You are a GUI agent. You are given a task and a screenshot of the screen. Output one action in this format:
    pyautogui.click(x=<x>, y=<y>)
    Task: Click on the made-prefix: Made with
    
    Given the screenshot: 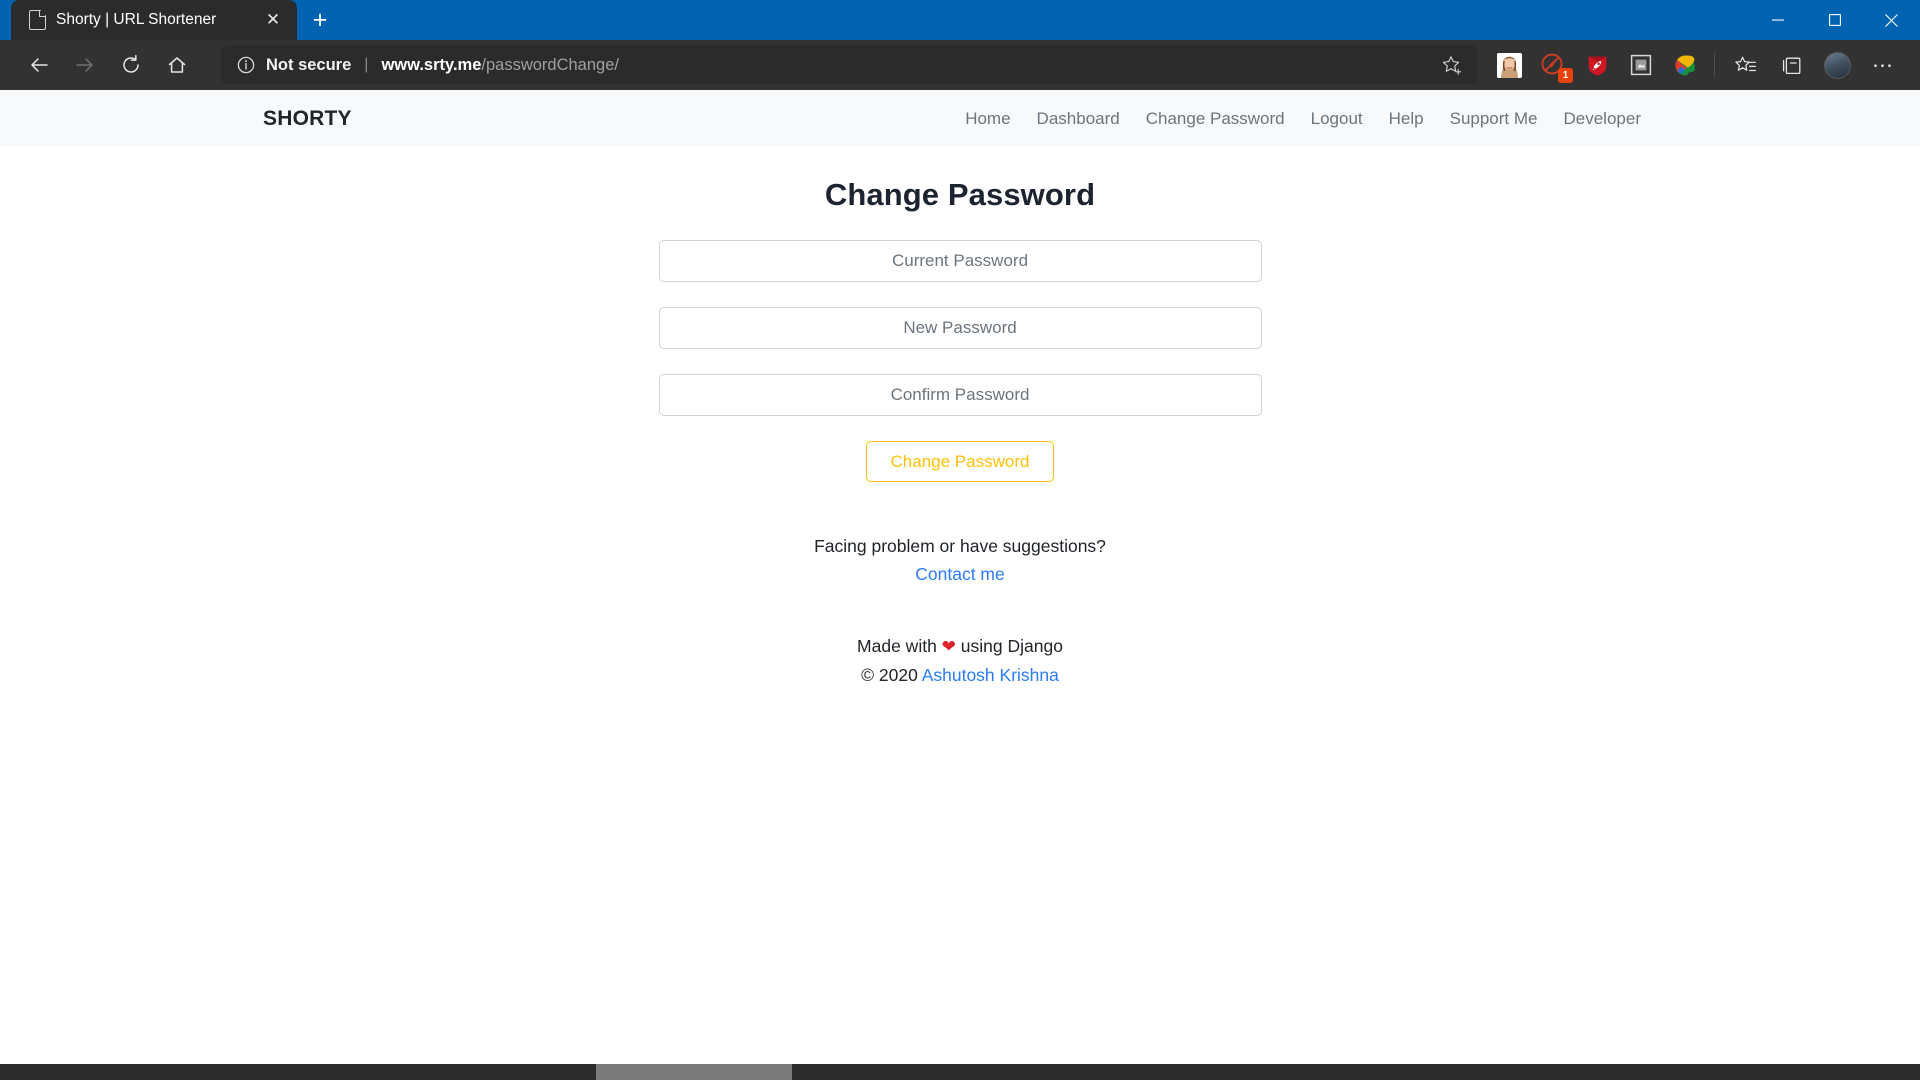 What is the action you would take?
    pyautogui.click(x=899, y=646)
    